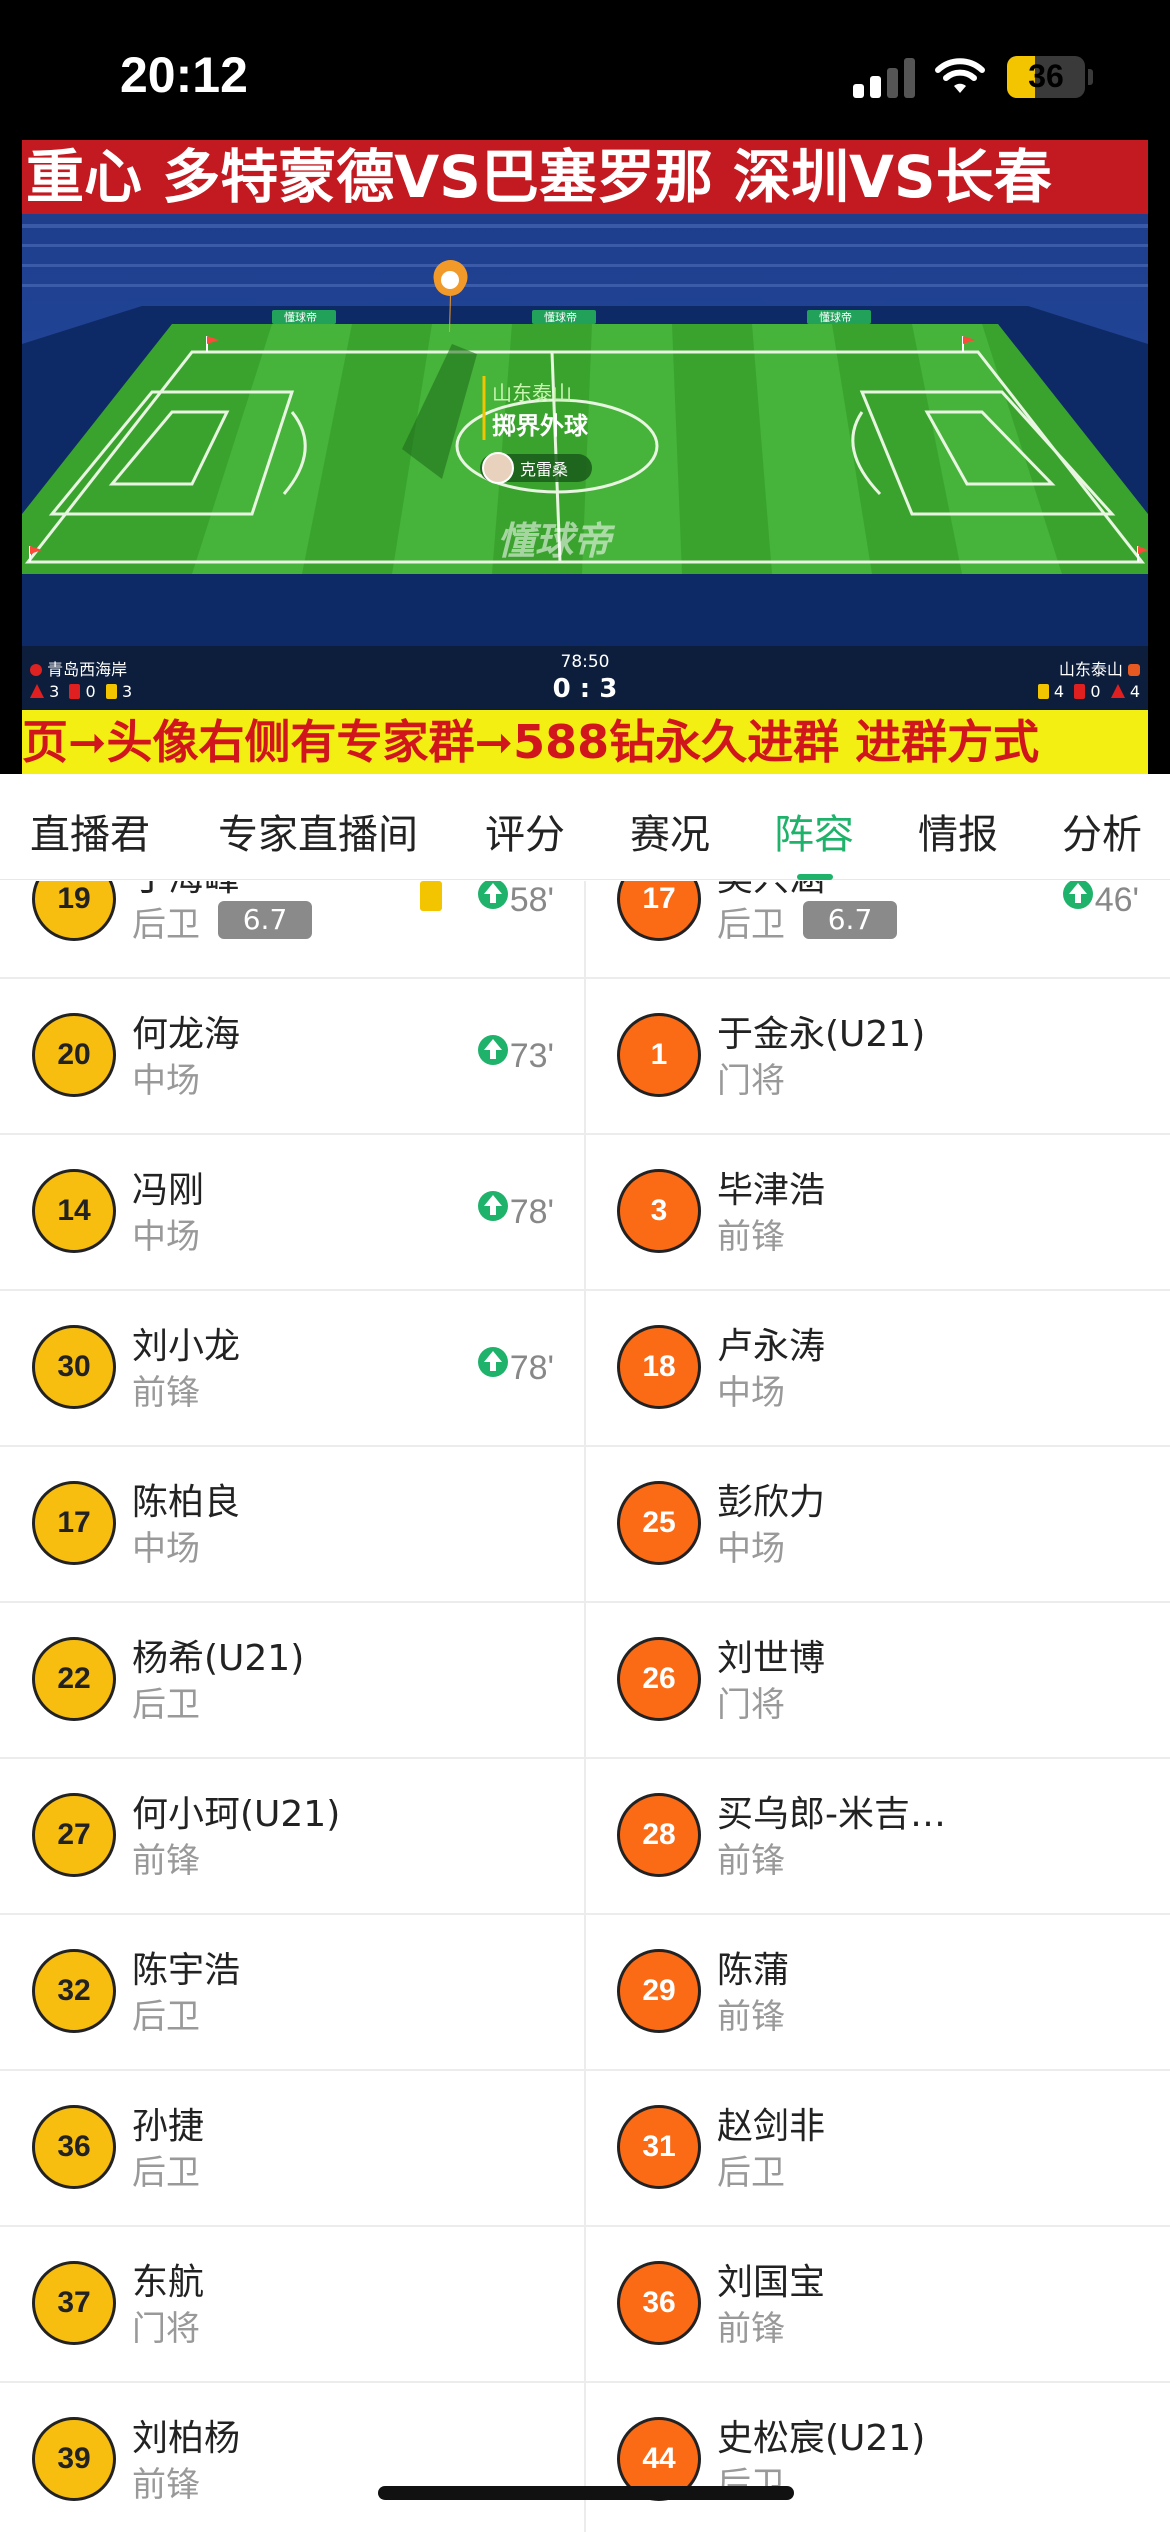 Image resolution: width=1170 pixels, height=2532 pixels. I want to click on cellular-signal-icon, so click(884, 78).